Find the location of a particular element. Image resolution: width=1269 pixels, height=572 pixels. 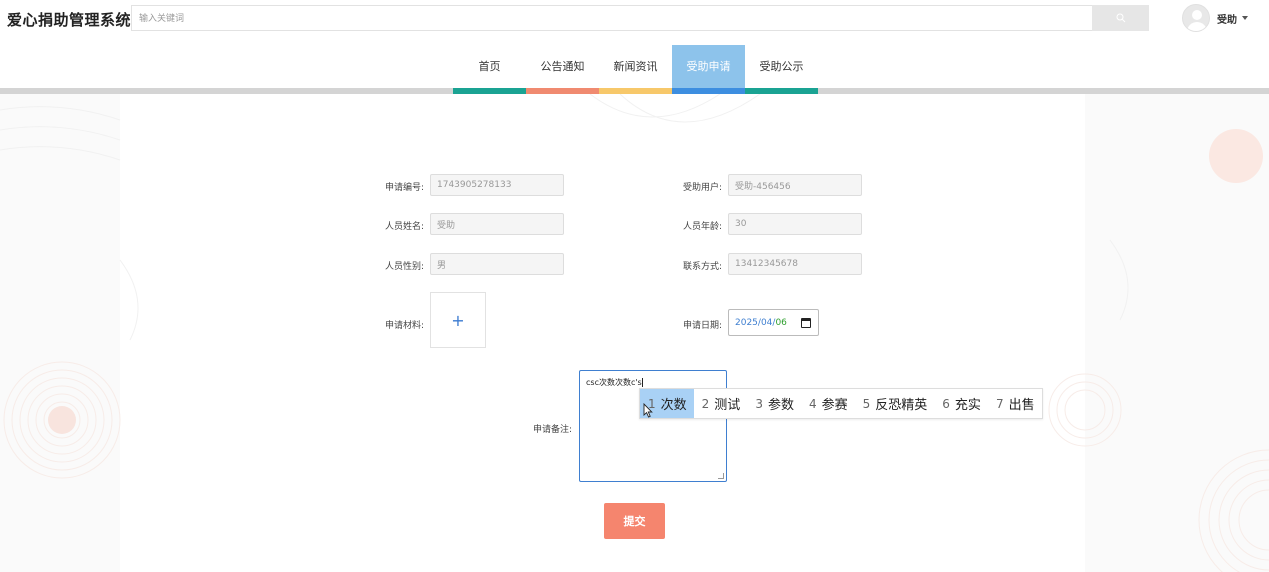

text-cursor is located at coordinates (642, 382).